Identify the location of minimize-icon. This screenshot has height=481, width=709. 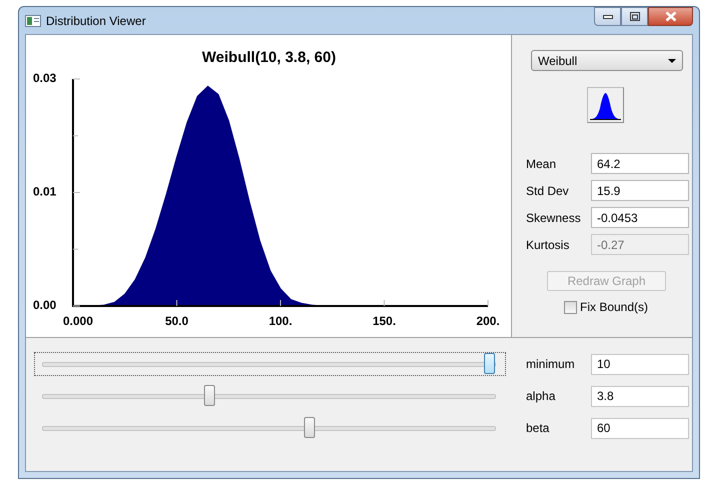
(607, 16).